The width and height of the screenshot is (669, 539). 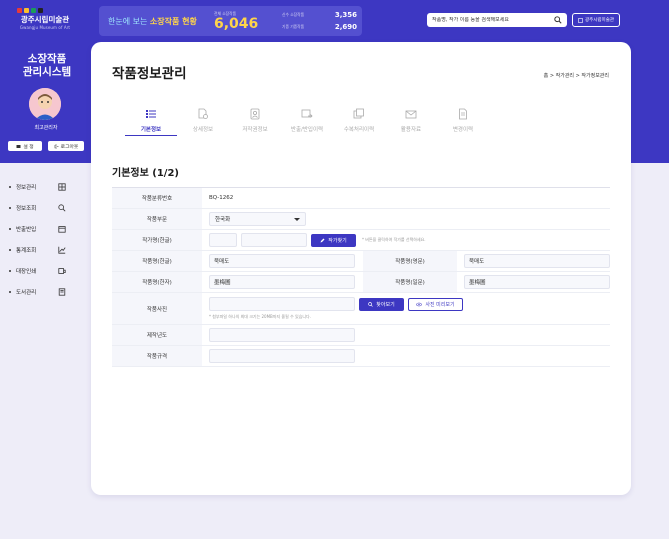 I want to click on form-row: 작품분류번호 BQ-1262, so click(x=361, y=198).